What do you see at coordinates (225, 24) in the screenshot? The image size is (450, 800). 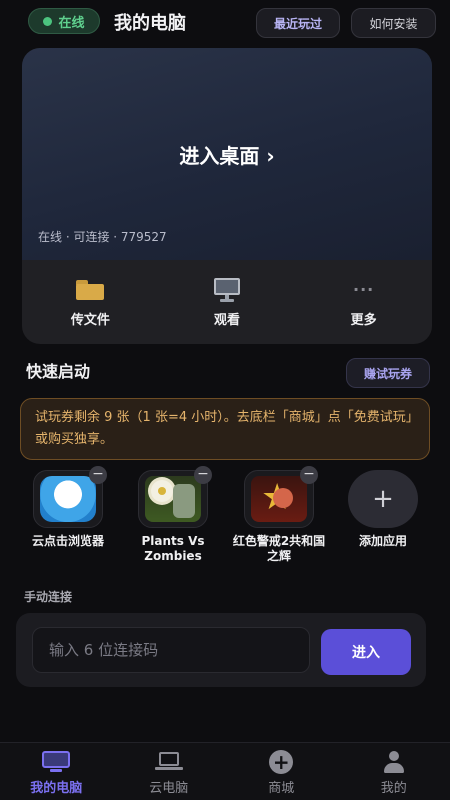 I see `header: 在线 我的电脑 最近玩过 如何安装` at bounding box center [225, 24].